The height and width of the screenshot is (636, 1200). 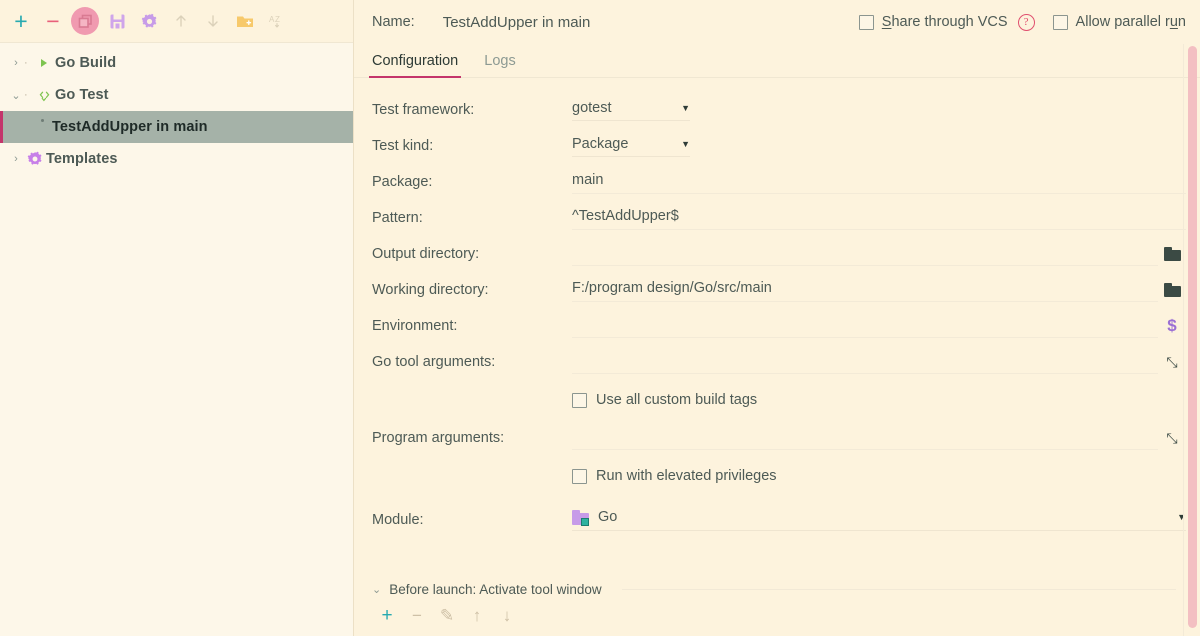 I want to click on name-label: Name:, so click(x=393, y=22).